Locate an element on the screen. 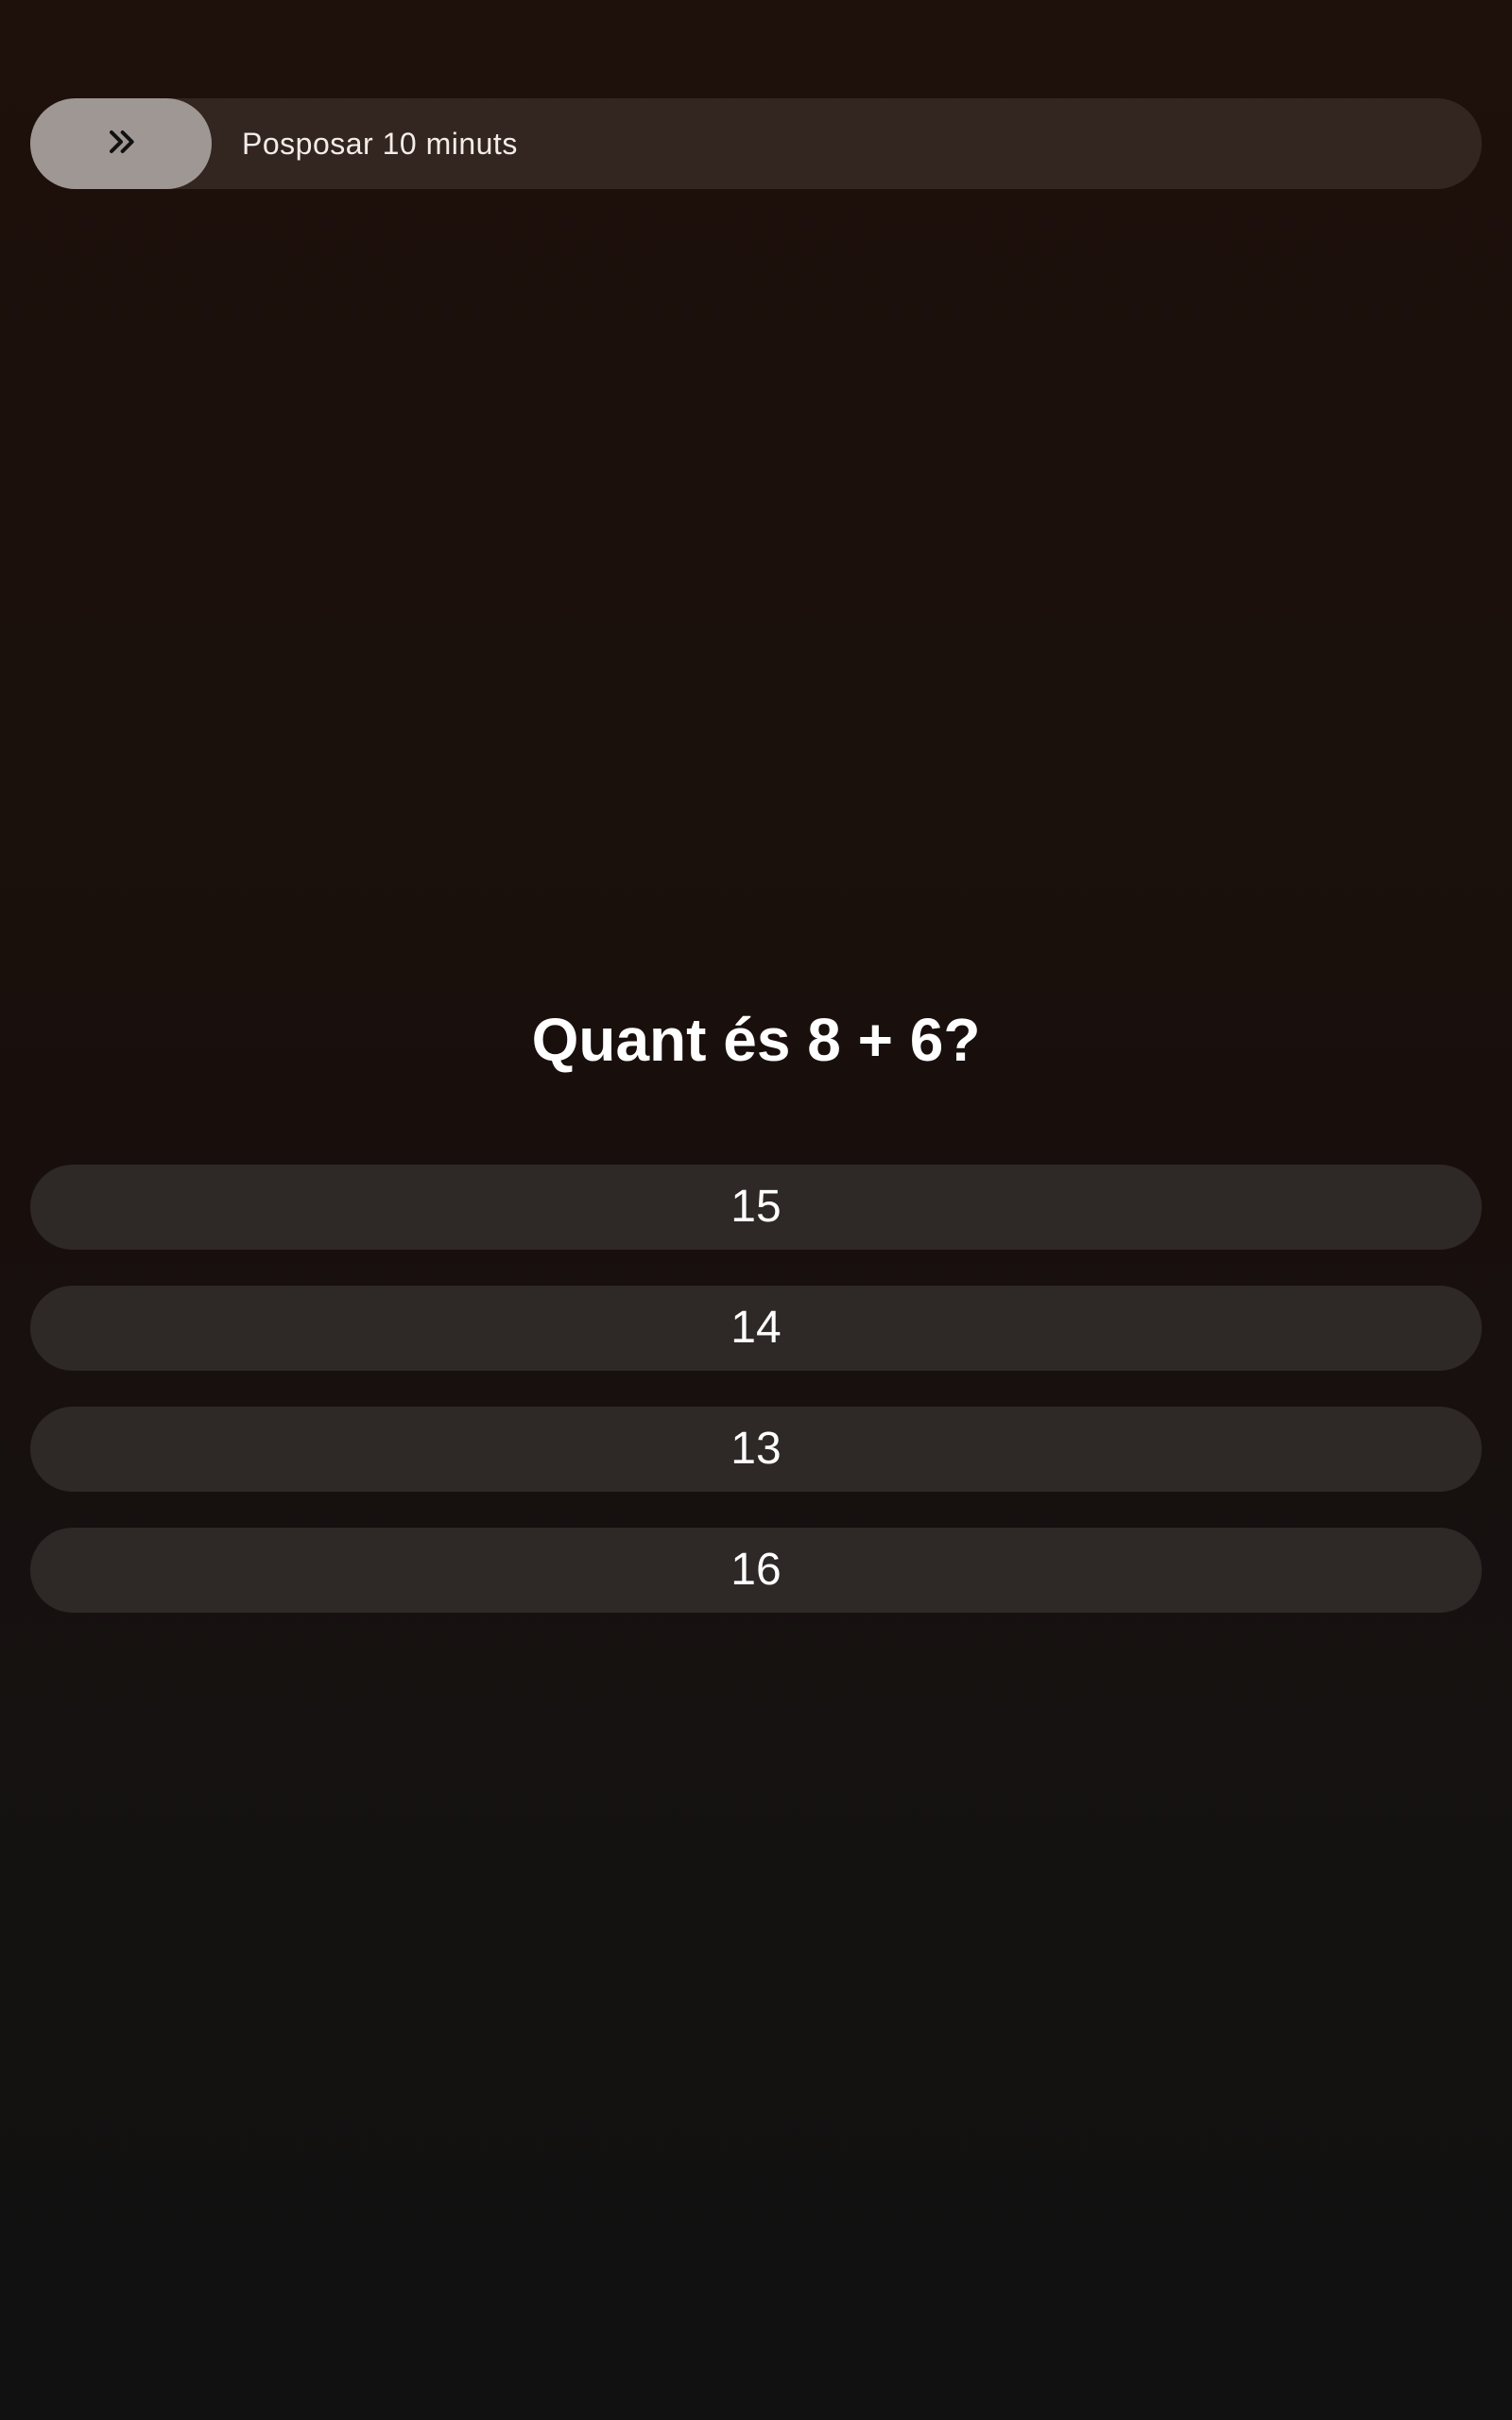 Image resolution: width=1512 pixels, height=2420 pixels. answer-button-2: 14 is located at coordinates (756, 1328).